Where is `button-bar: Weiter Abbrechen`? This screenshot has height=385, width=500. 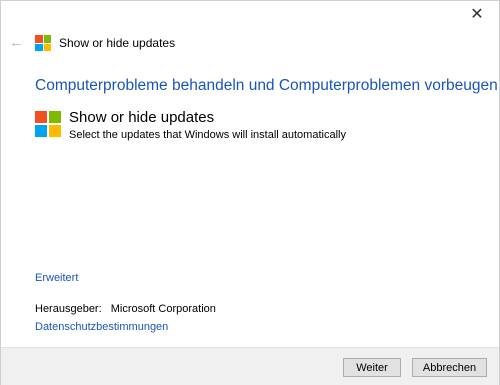
button-bar: Weiter Abbrechen is located at coordinates (250, 366).